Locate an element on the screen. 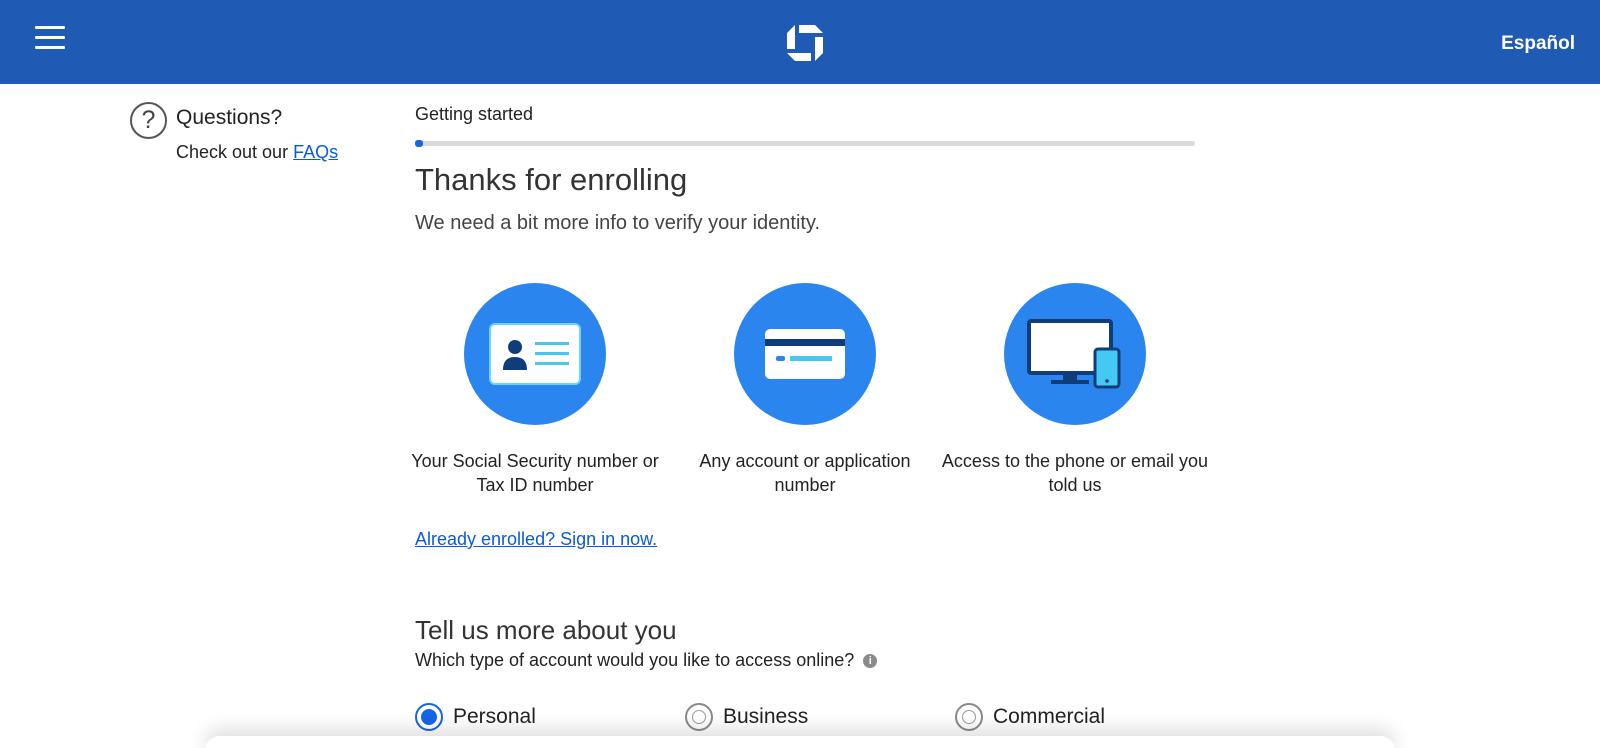 The image size is (1600, 748). credit-card-icon is located at coordinates (805, 354).